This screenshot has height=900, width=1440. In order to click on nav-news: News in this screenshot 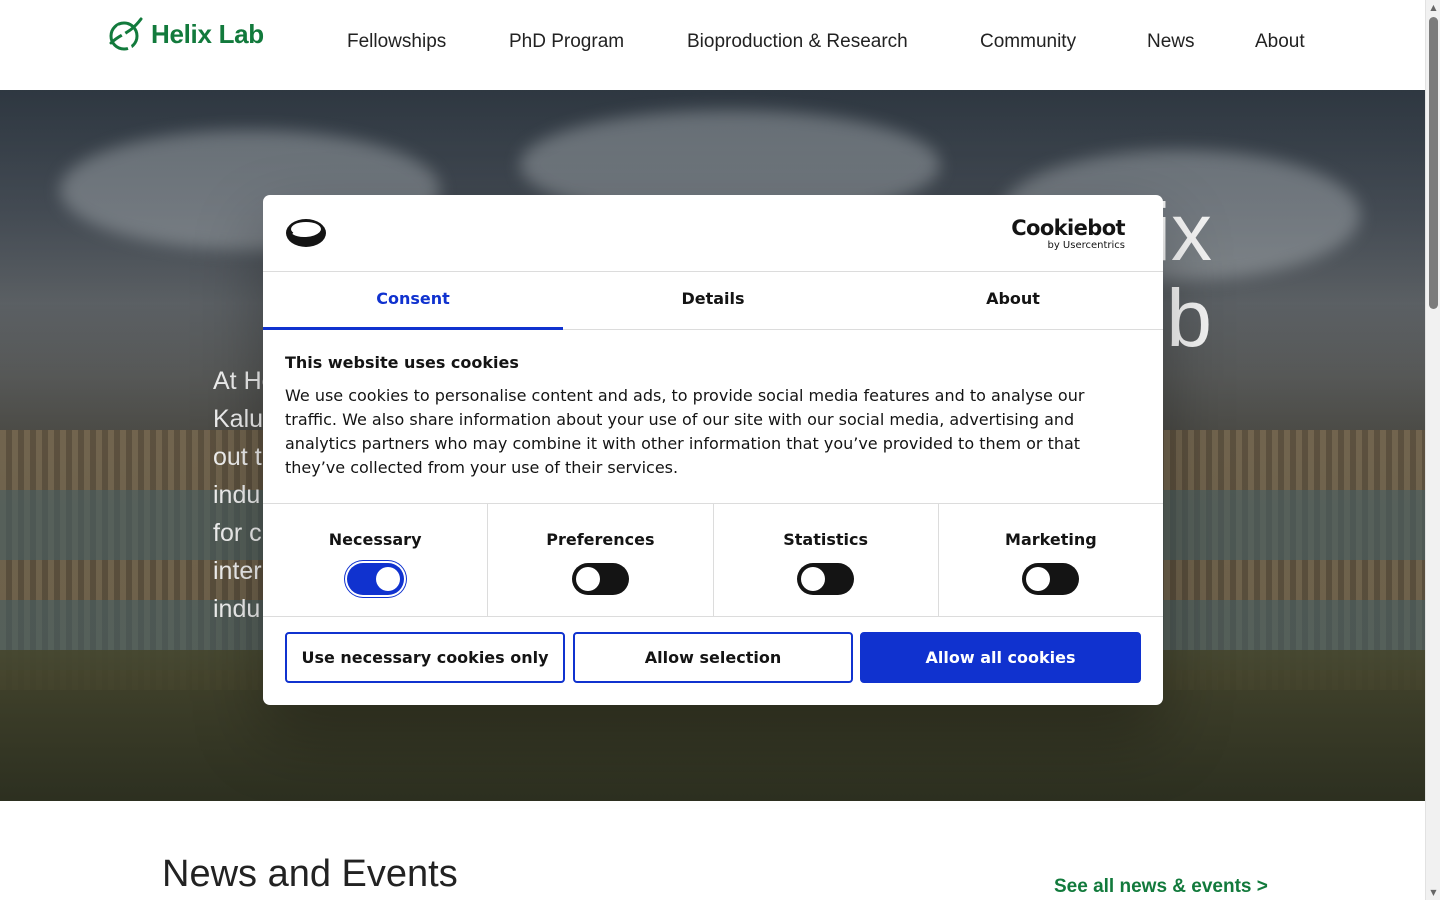, I will do `click(1171, 42)`.